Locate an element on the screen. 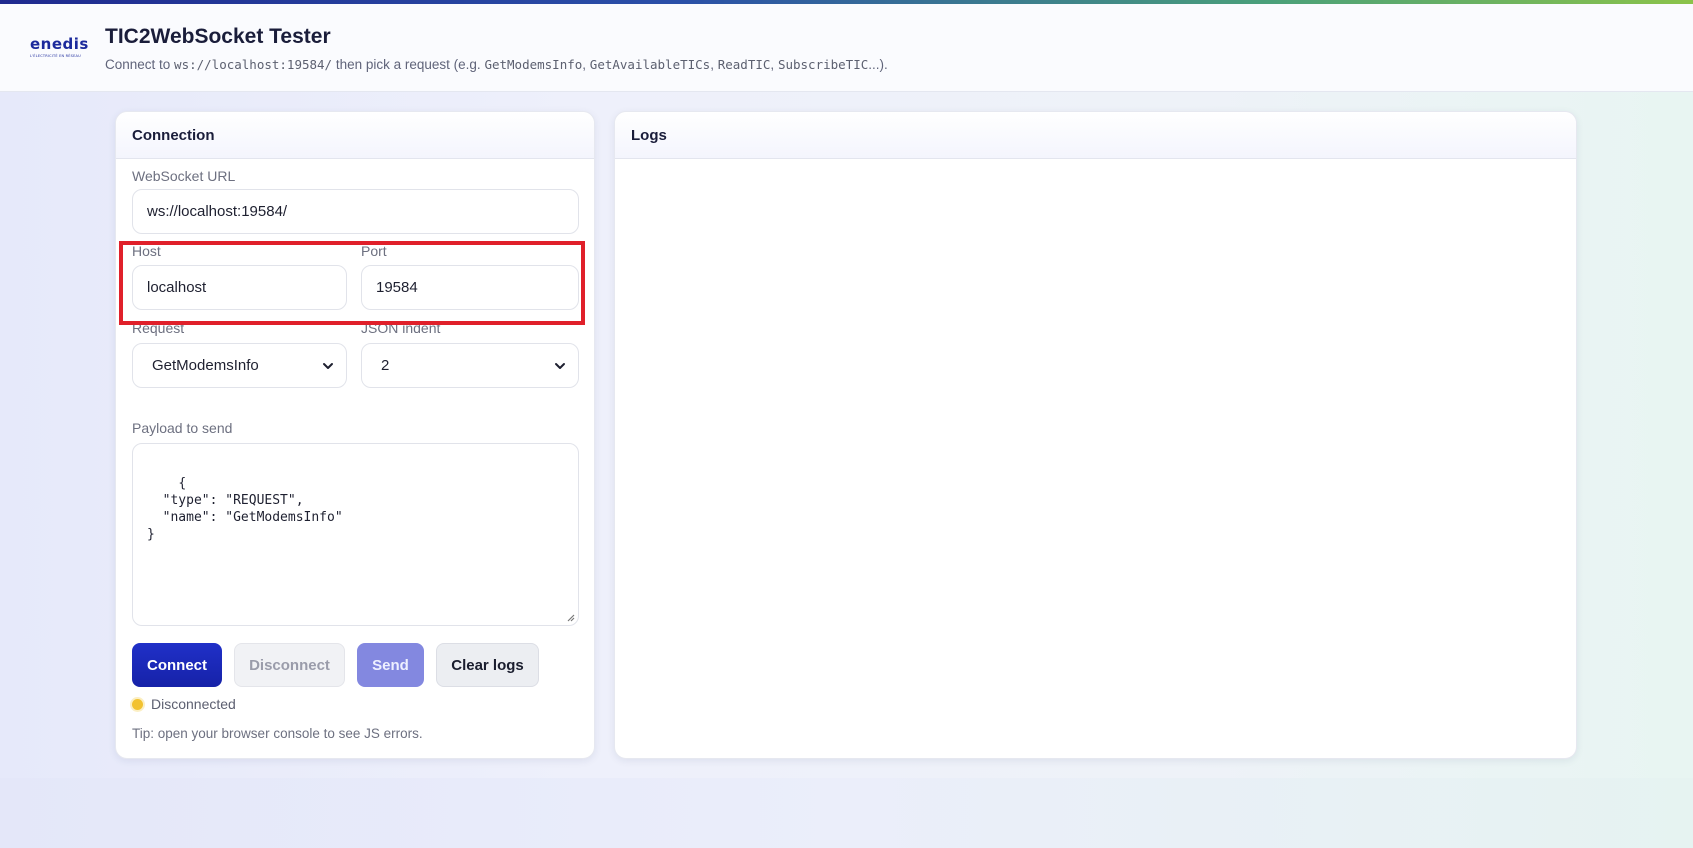 The image size is (1693, 848). logs-panel-title: Logs is located at coordinates (1095, 135).